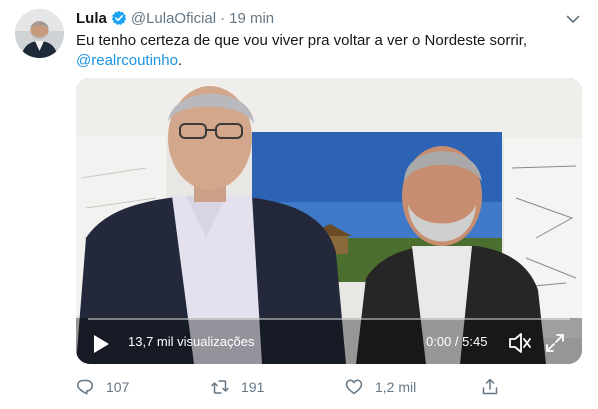 This screenshot has height=409, width=598. What do you see at coordinates (291, 389) in the screenshot?
I see `tweet-actions: 107 191 1,2 mil` at bounding box center [291, 389].